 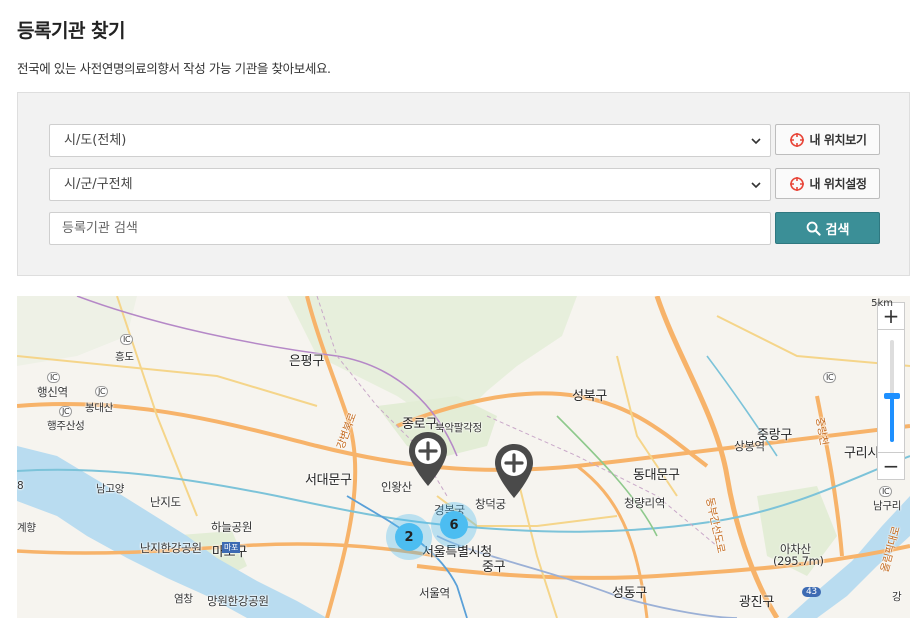 I want to click on map-label-ic-2: IC, so click(x=127, y=339).